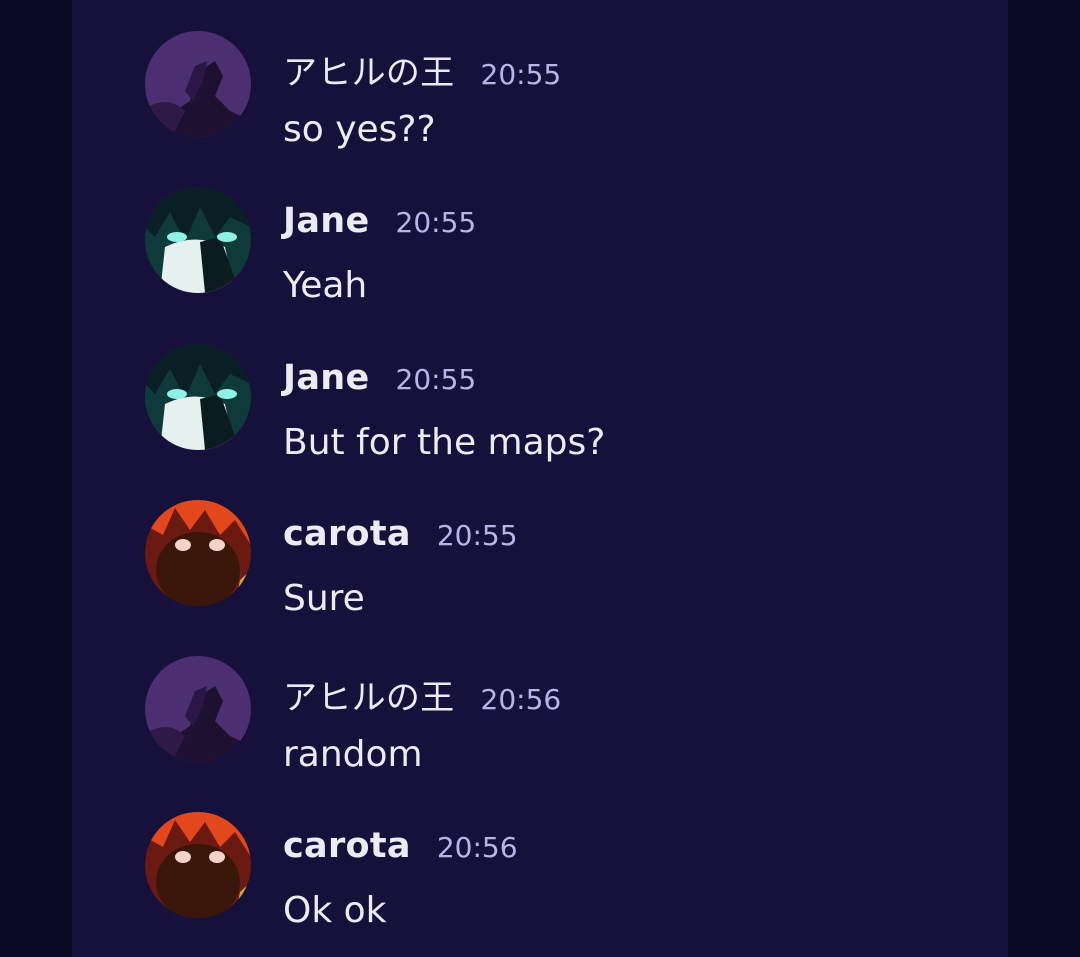 The width and height of the screenshot is (1080, 957). I want to click on message-text: random, so click(353, 754).